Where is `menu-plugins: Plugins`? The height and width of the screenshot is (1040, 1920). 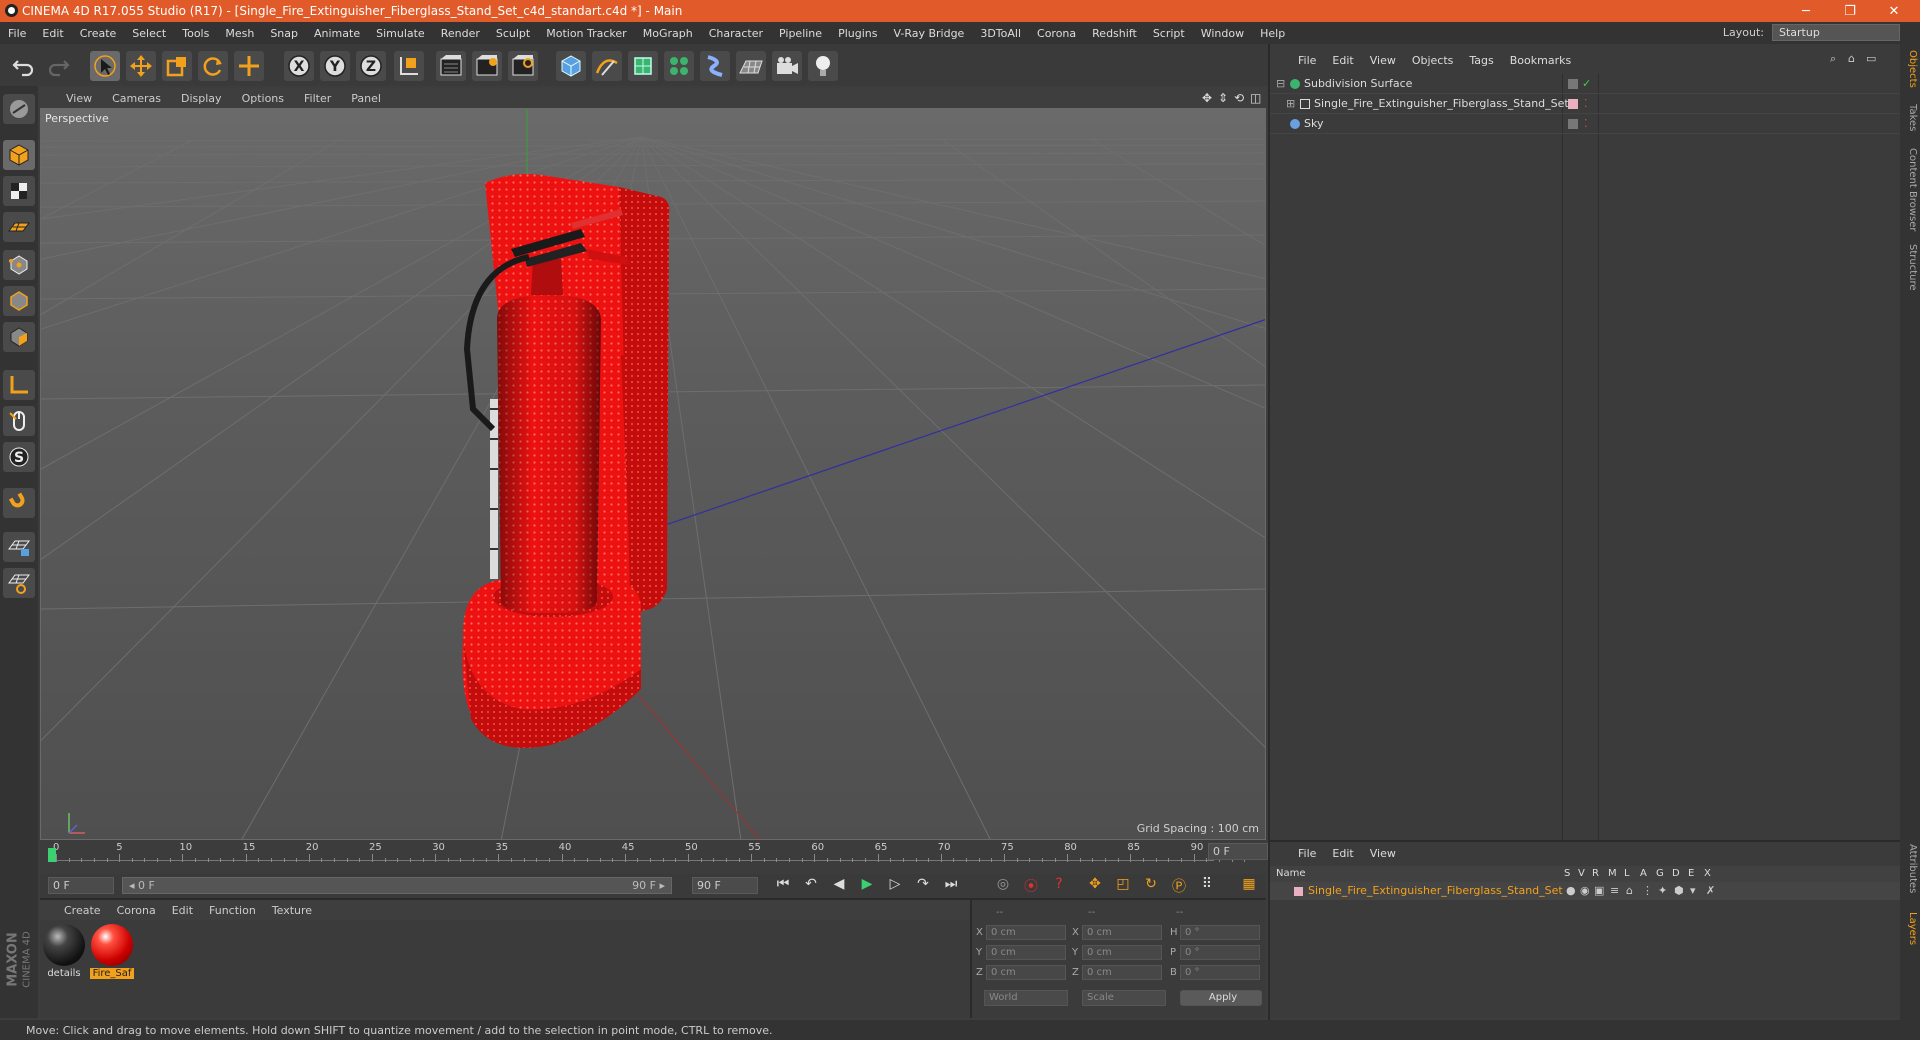
menu-plugins: Plugins is located at coordinates (857, 33).